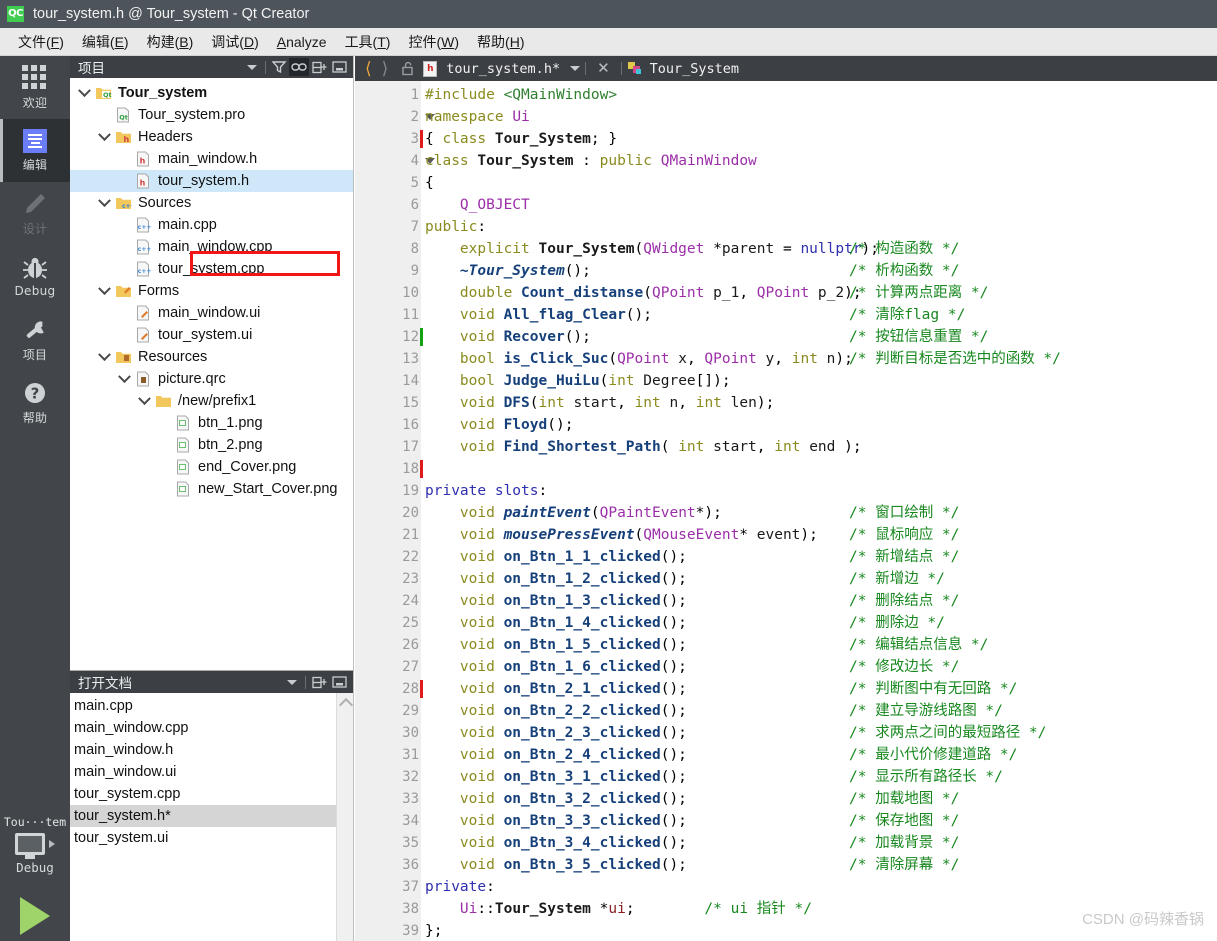 This screenshot has height=941, width=1217. Describe the element at coordinates (410, 535) in the screenshot. I see `line-number-text: 21` at that location.